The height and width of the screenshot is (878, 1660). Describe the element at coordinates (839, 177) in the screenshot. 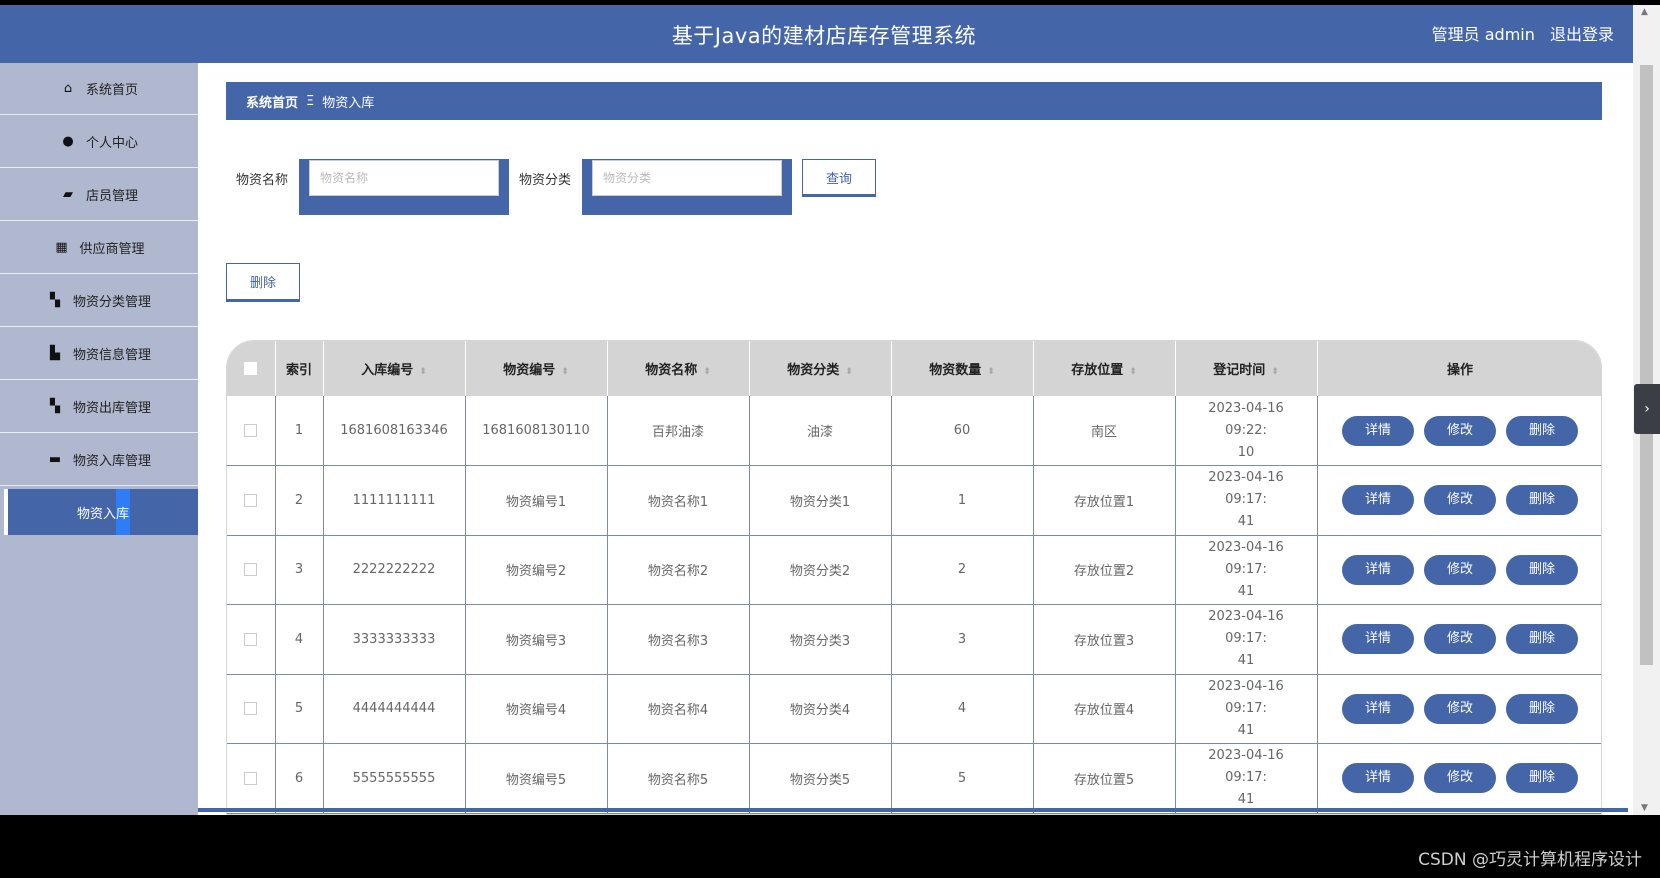

I see `query-button: 查询` at that location.